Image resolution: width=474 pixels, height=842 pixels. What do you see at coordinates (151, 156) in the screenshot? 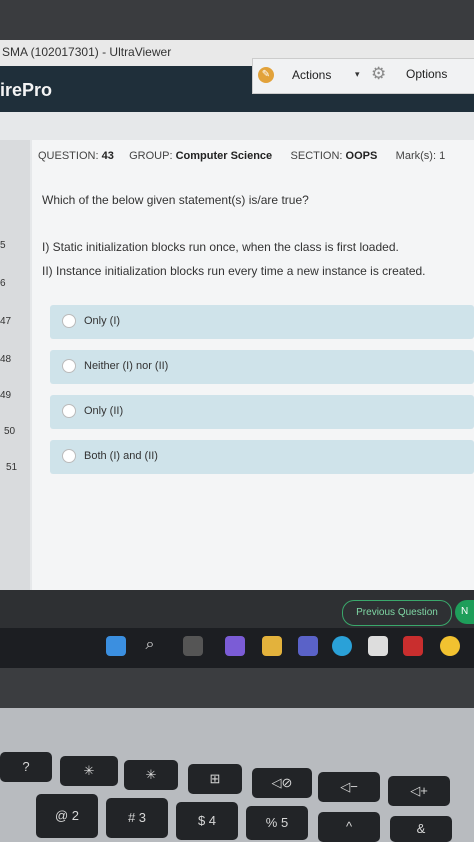
I see `group-label: GROUP:` at bounding box center [151, 156].